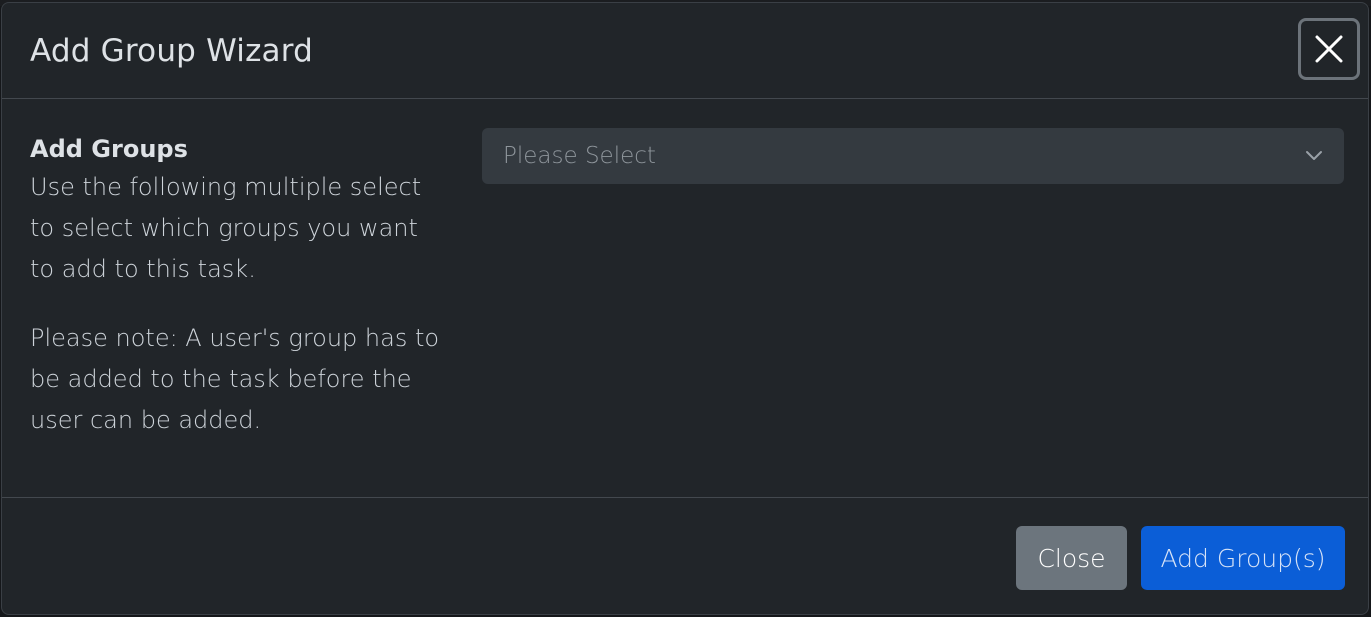 This screenshot has width=1371, height=617. Describe the element at coordinates (913, 156) in the screenshot. I see `groups-multiselect: Please Select` at that location.